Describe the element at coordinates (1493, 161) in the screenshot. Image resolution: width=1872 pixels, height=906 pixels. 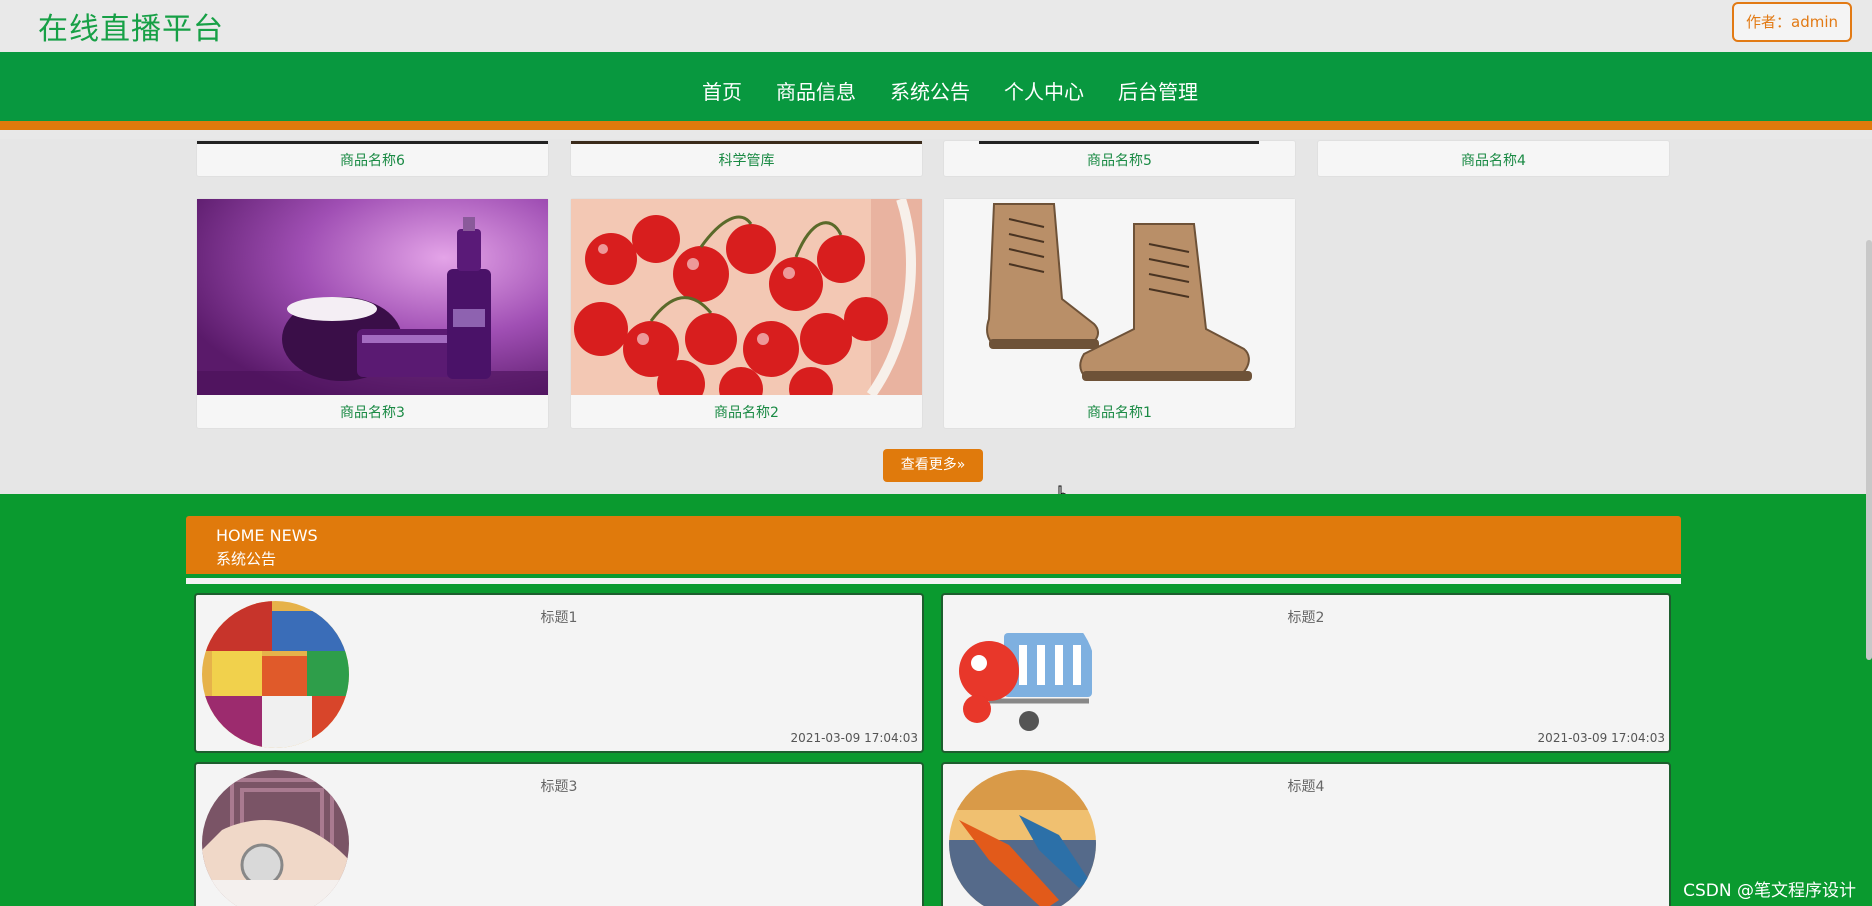
I see `product-name: 商品名称4` at that location.